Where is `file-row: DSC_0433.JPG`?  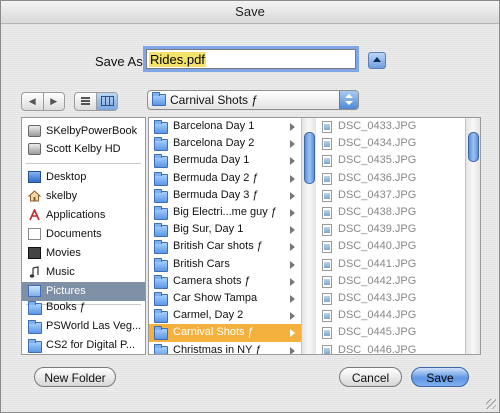
file-row: DSC_0433.JPG is located at coordinates (390, 127).